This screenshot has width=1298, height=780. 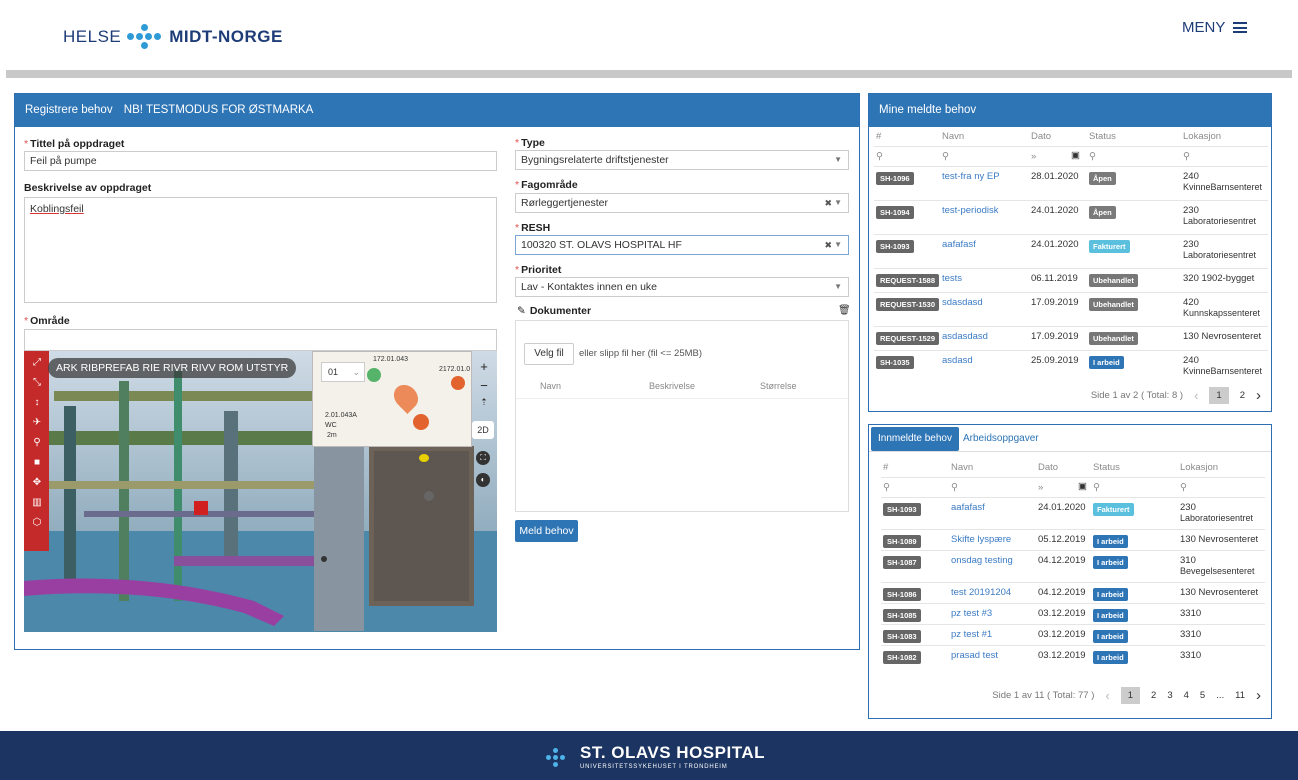 What do you see at coordinates (203, 368) in the screenshot?
I see `layer-toggle: RIVV` at bounding box center [203, 368].